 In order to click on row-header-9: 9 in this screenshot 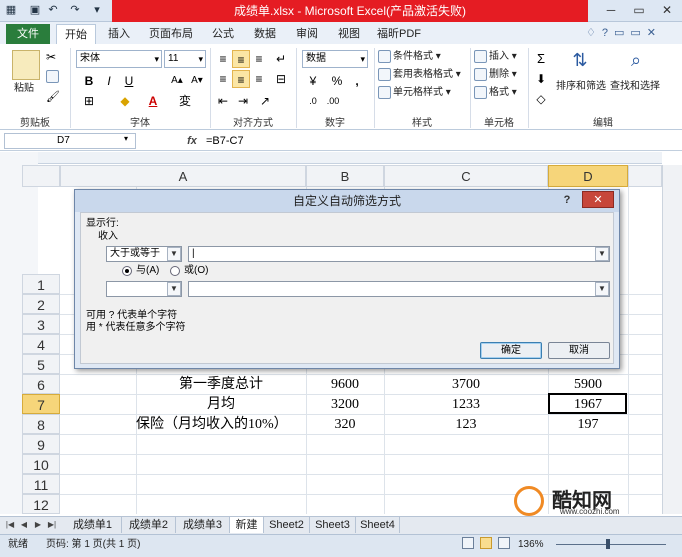, I will do `click(41, 444)`.